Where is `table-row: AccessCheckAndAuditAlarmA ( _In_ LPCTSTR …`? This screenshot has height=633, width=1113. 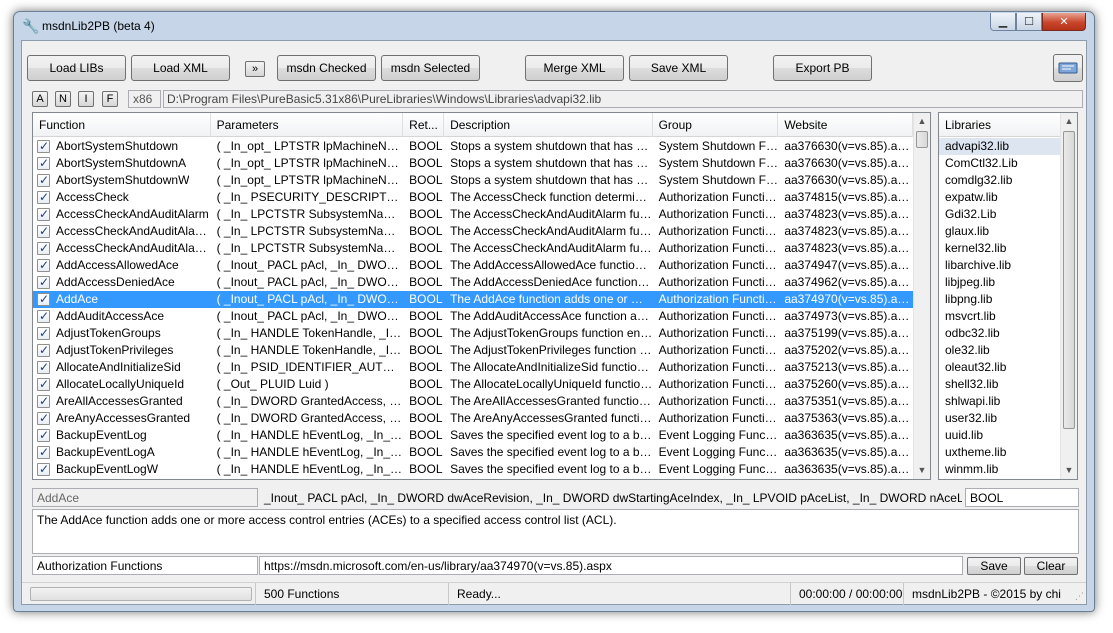 table-row: AccessCheckAndAuditAlarmA ( _In_ LPCTSTR … is located at coordinates (473, 231).